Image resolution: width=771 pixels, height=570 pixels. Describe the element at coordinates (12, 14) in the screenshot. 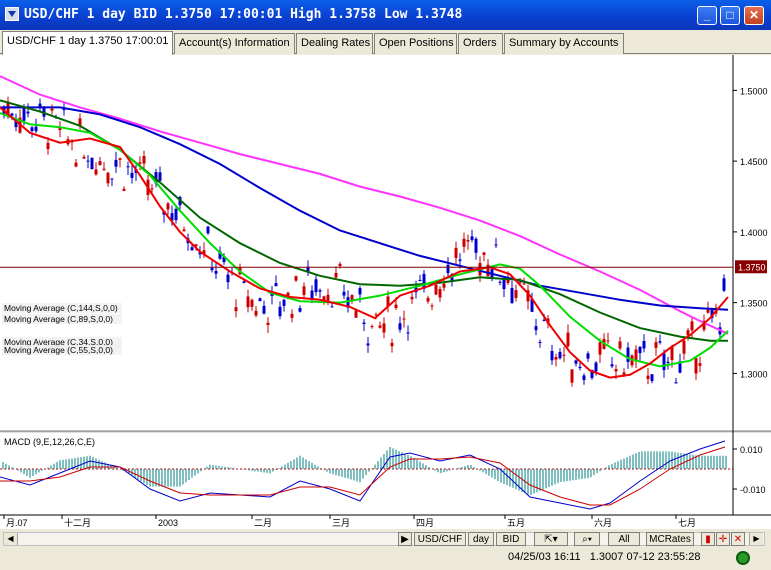

I see `app-menu-icon` at that location.